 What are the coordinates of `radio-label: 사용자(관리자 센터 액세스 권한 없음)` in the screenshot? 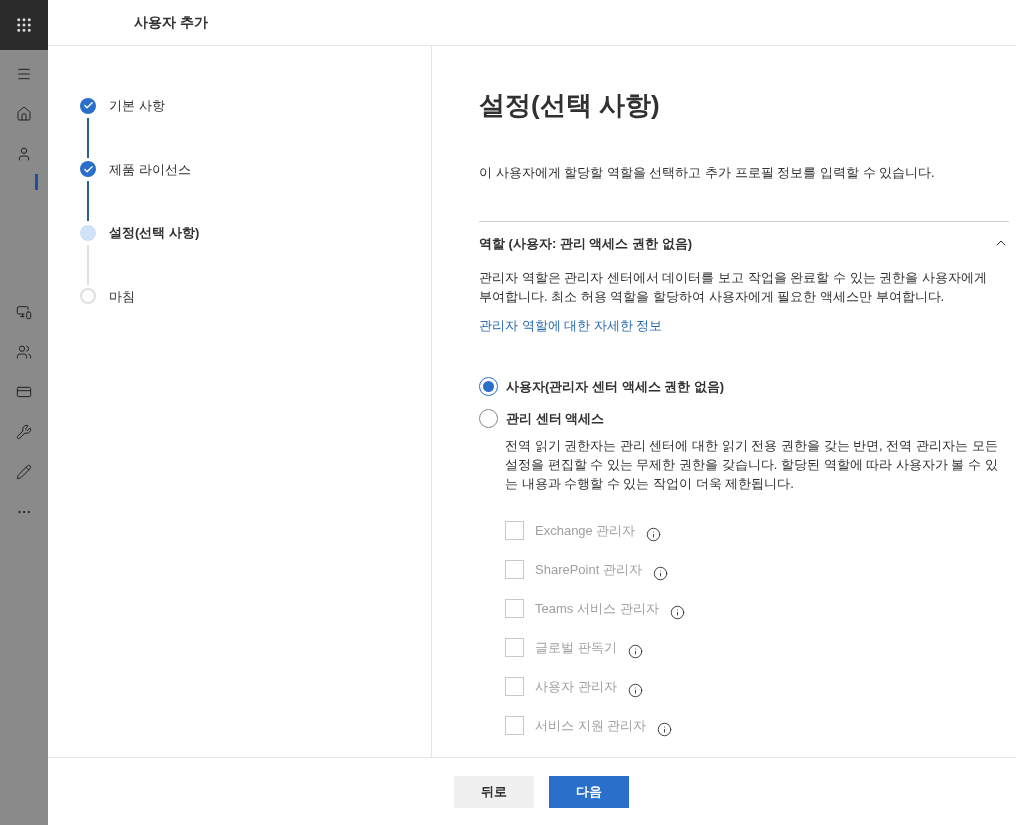 It's located at (615, 387).